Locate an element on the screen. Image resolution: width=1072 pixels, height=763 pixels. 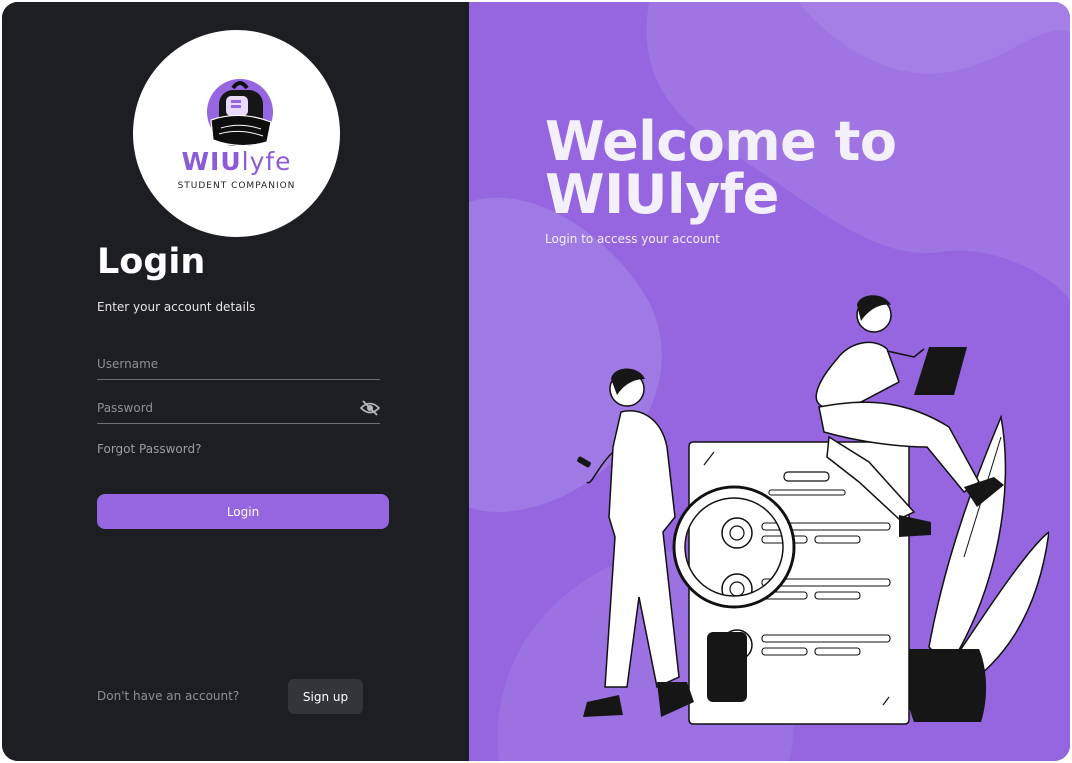
password-input is located at coordinates (222, 408).